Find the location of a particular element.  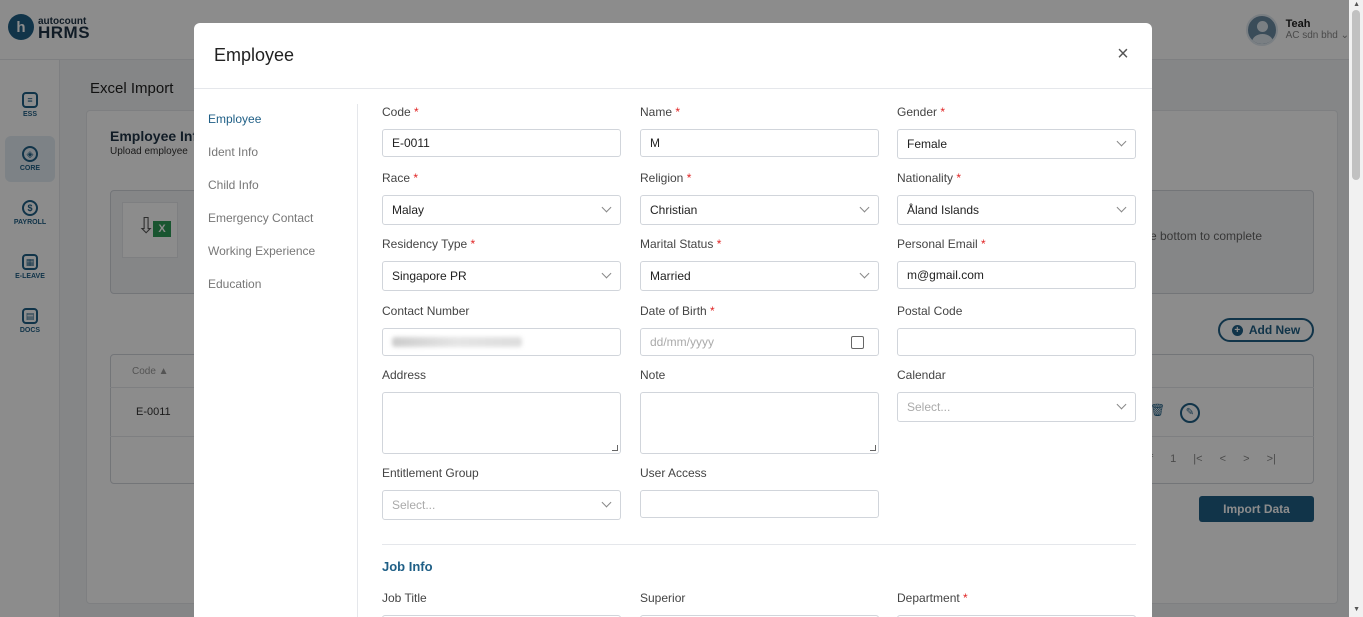

gender-field: Gender * Female is located at coordinates (1016, 132).